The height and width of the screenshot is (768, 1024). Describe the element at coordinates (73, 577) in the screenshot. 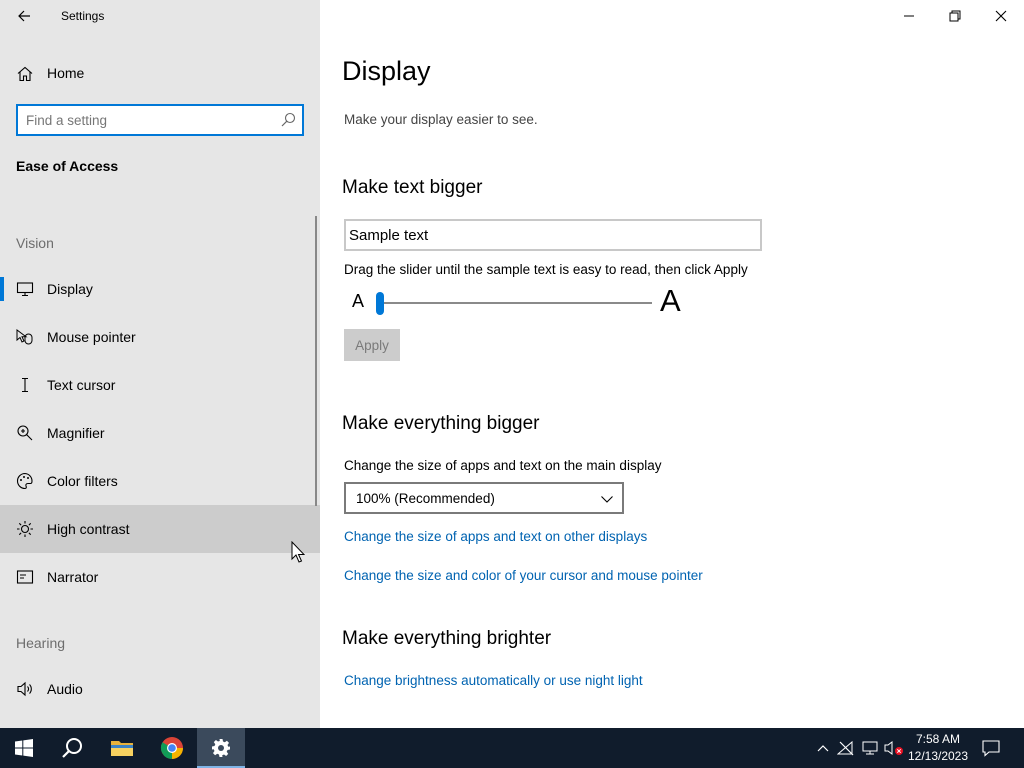

I see `sidebar-item-label: Narrator` at that location.